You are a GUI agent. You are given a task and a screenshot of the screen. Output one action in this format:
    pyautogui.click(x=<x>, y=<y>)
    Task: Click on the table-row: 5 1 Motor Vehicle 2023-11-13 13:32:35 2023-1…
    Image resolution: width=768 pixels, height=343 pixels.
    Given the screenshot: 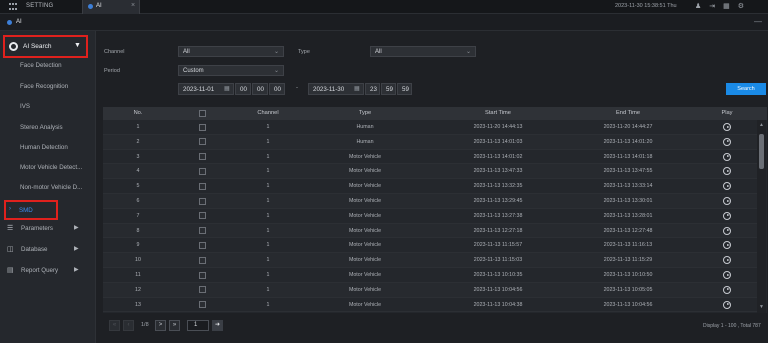 What is the action you would take?
    pyautogui.click(x=430, y=186)
    